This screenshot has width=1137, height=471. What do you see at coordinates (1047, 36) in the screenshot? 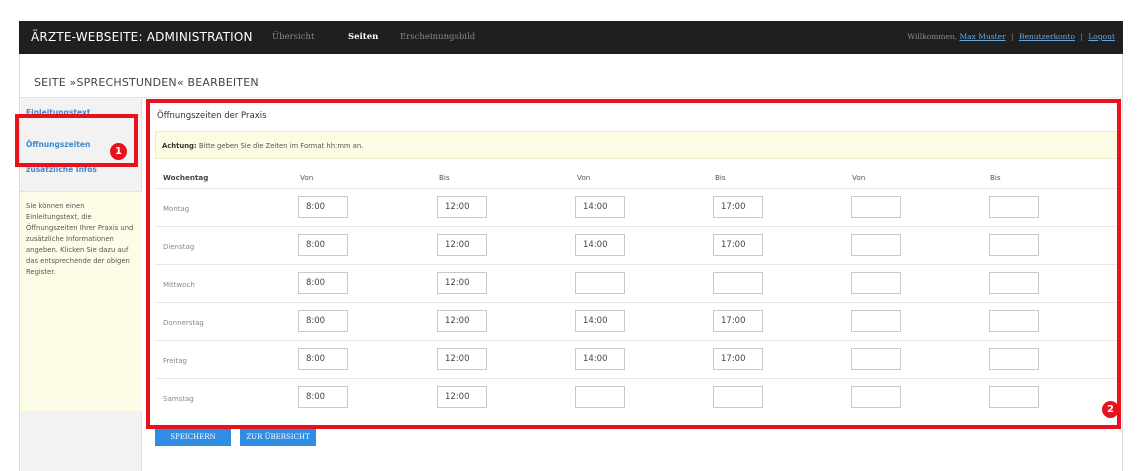
I see `account-link: Benutzerkonto` at bounding box center [1047, 36].